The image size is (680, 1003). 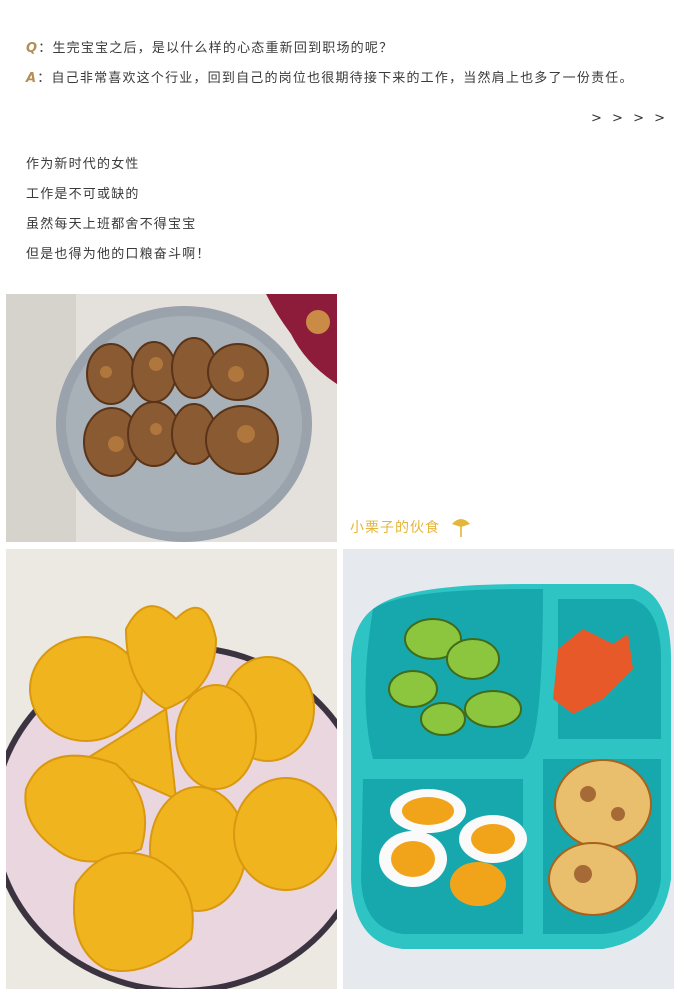 I want to click on question: Q：生完宝宝之后，是以什么样的心态重新回到职场的呢？, so click(x=350, y=48).